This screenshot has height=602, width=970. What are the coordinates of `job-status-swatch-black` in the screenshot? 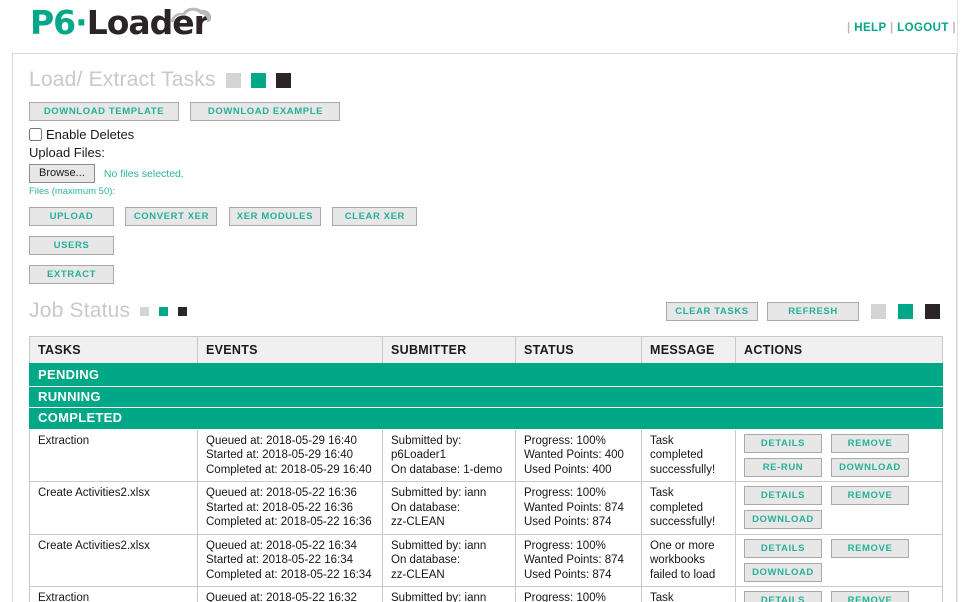 It's located at (183, 311).